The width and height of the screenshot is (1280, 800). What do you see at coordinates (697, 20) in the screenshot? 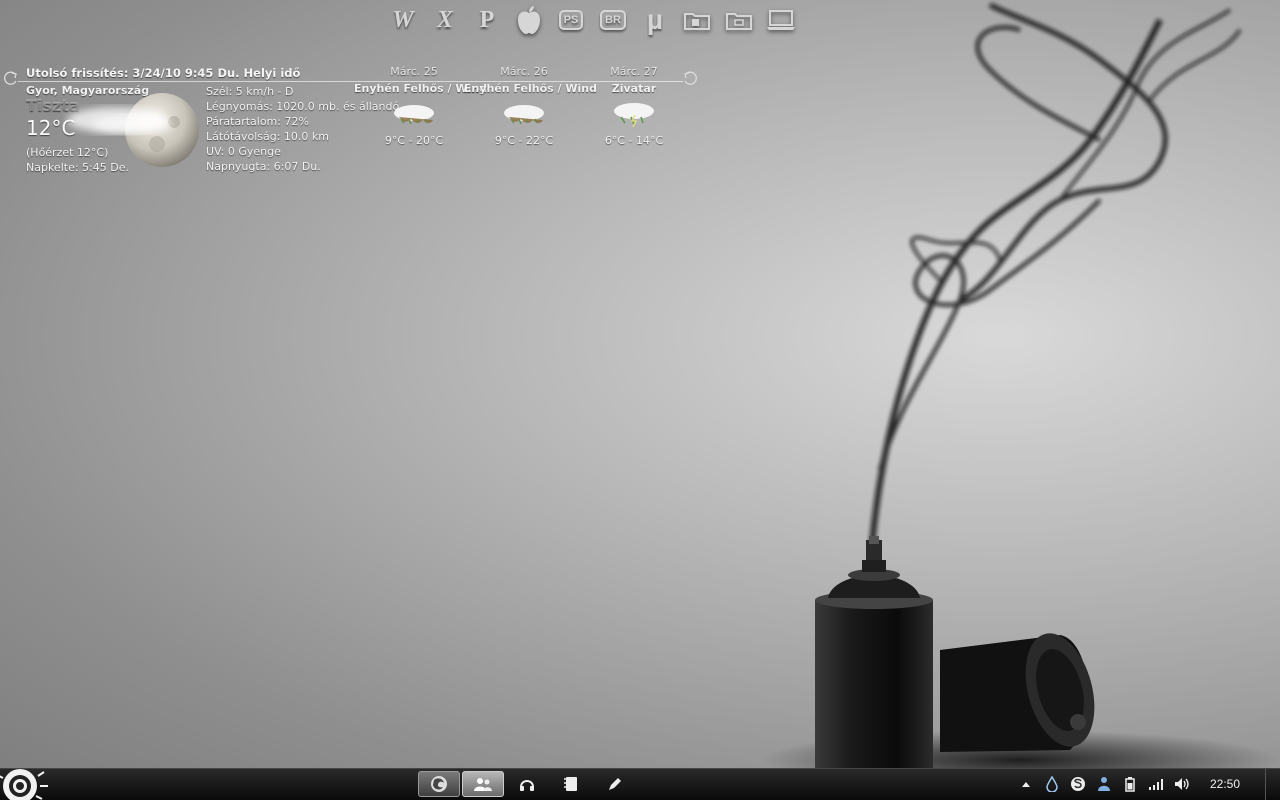
I see `documents-folder-dock-icon` at bounding box center [697, 20].